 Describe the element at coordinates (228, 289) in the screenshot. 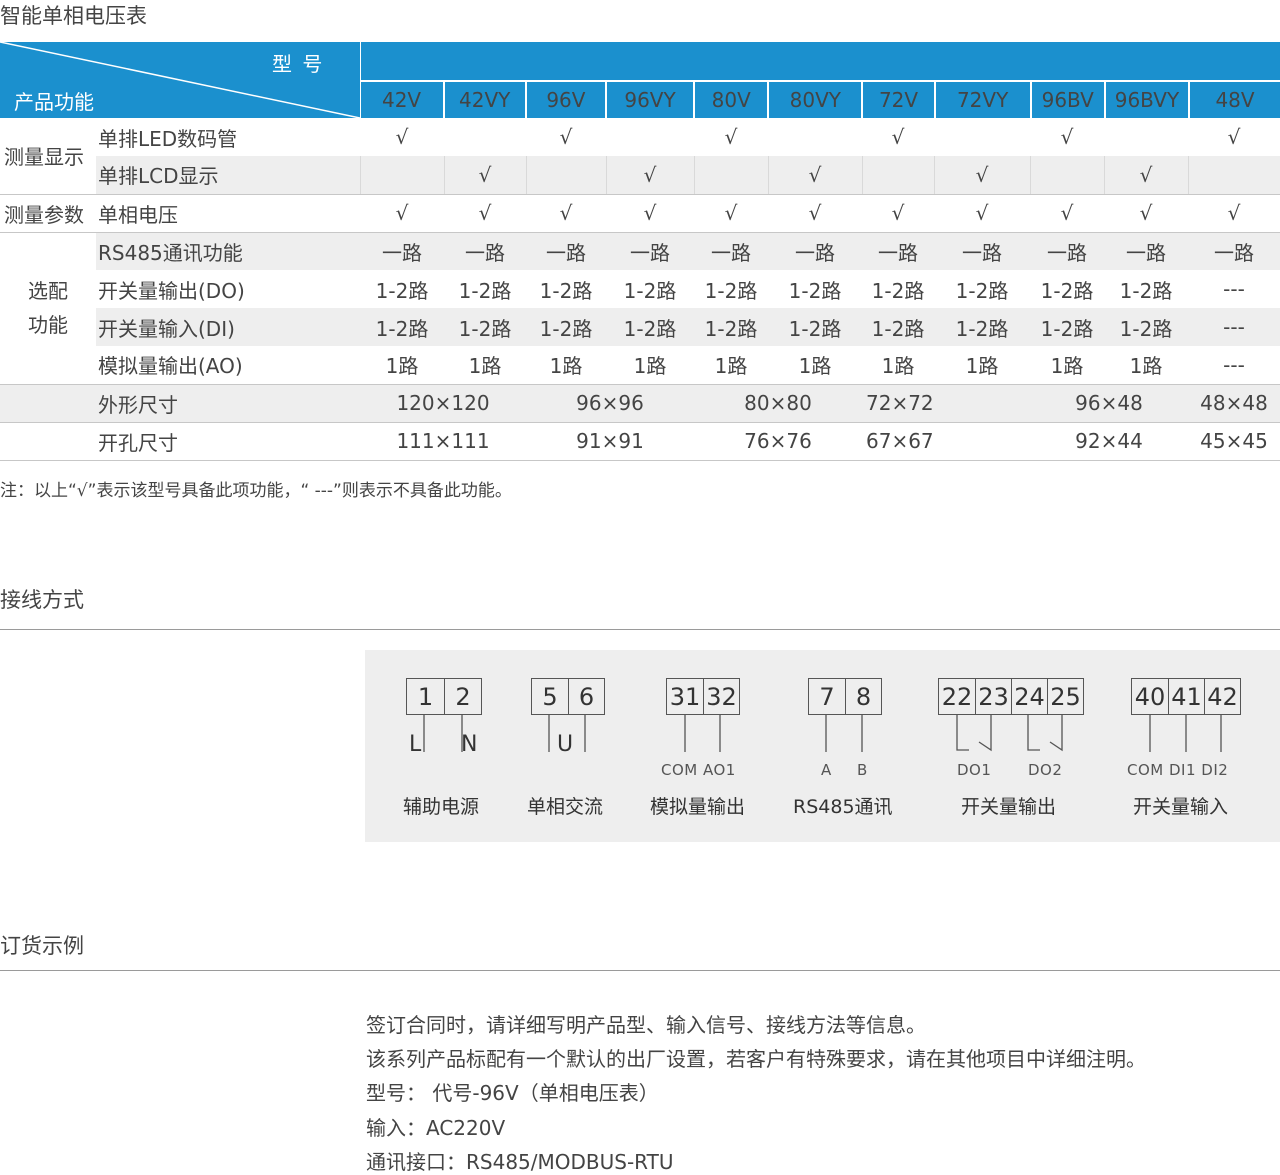

I see `row-label: 开关量输出(DO)` at that location.